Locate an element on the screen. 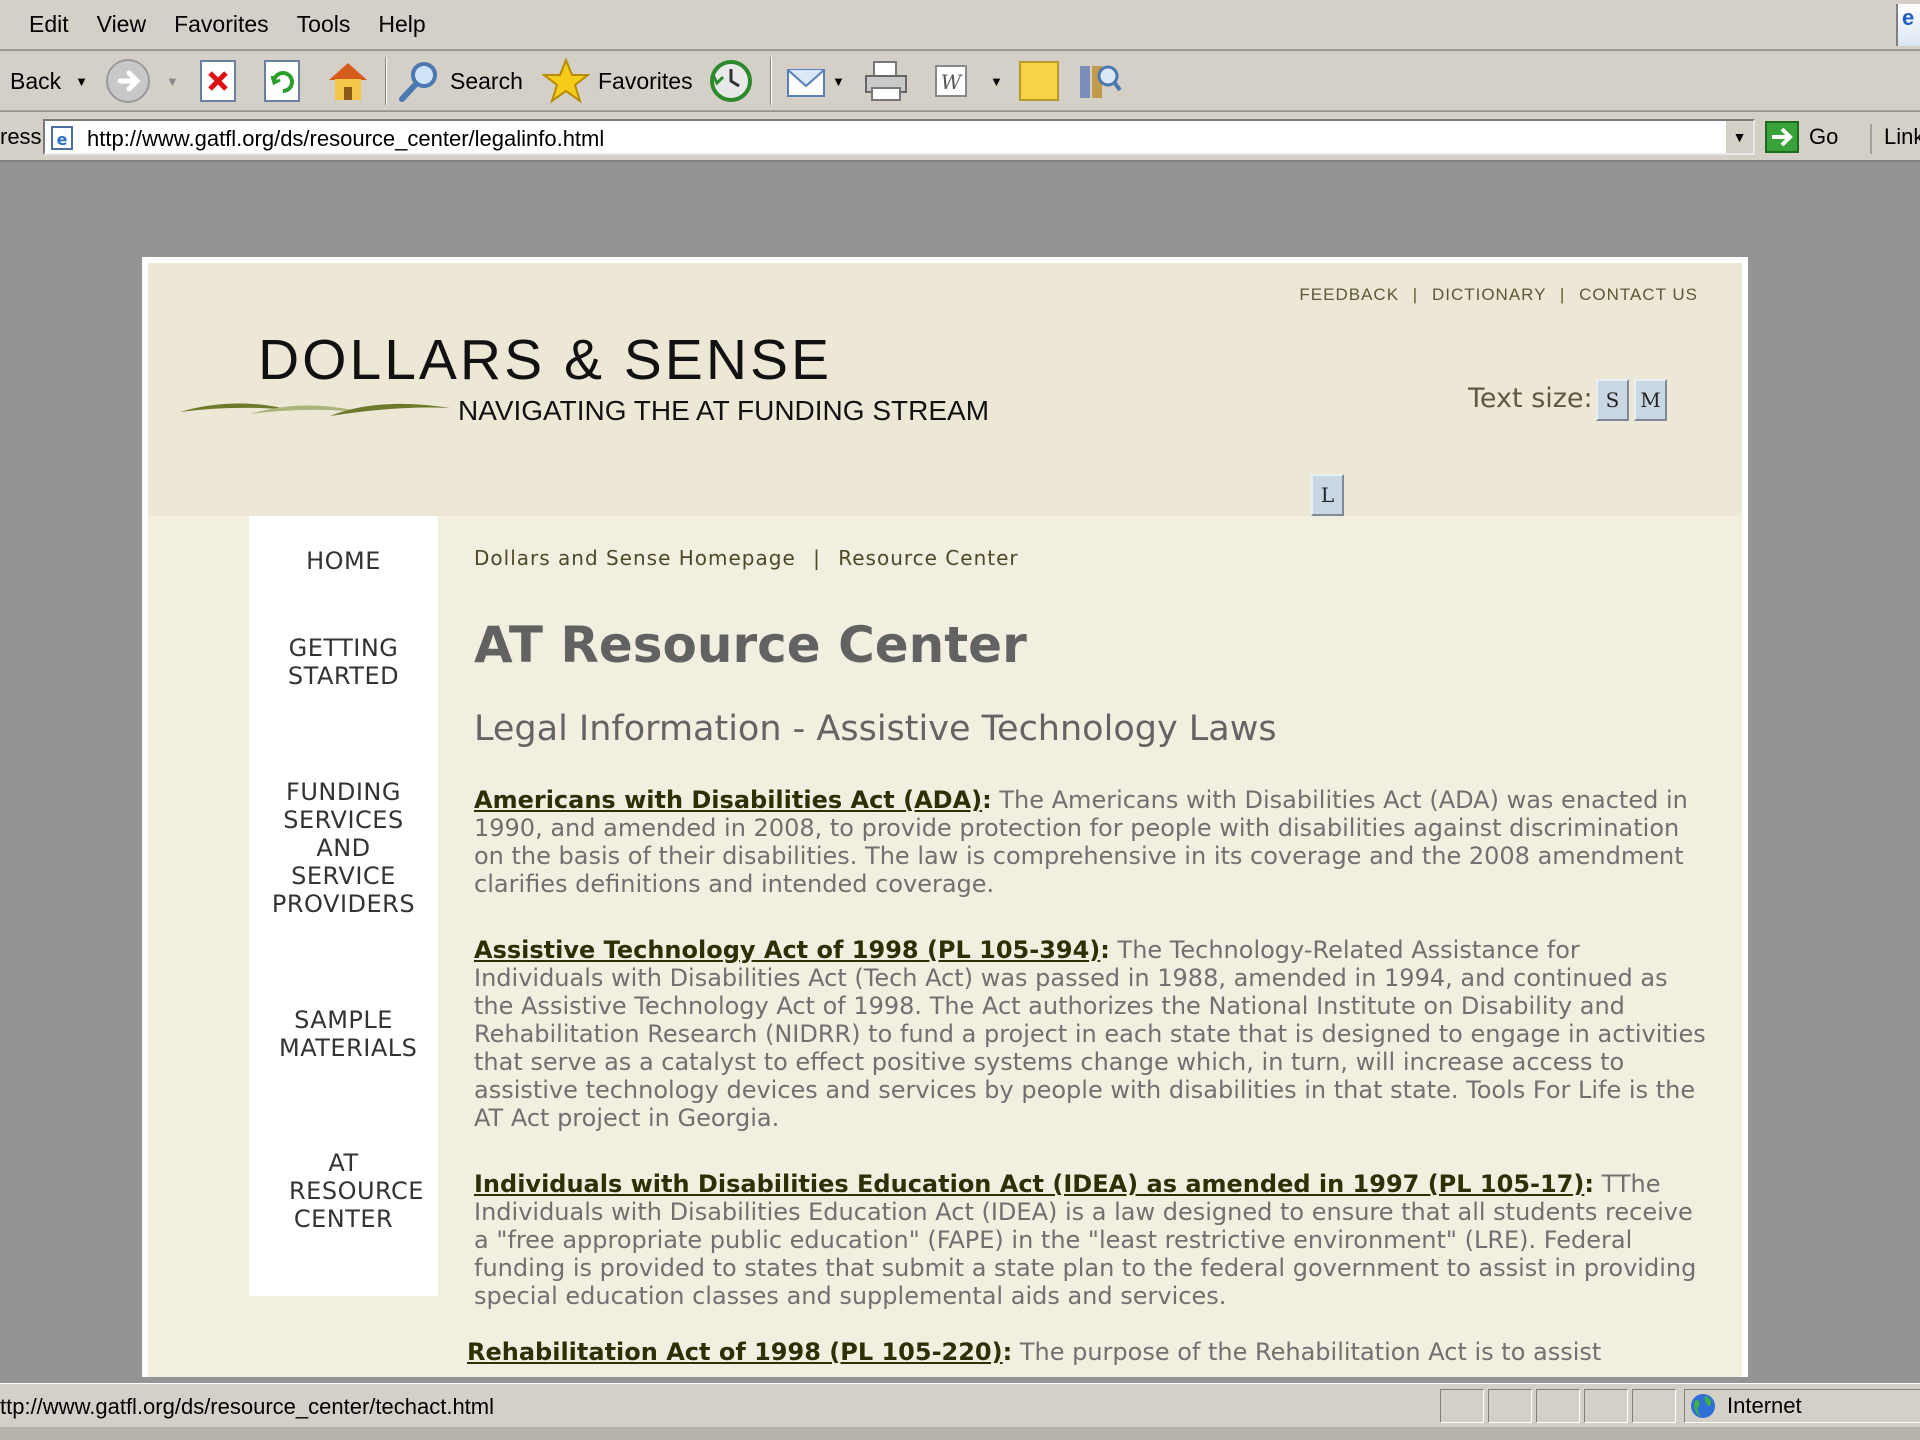  nav-home: HOME is located at coordinates (343, 561).